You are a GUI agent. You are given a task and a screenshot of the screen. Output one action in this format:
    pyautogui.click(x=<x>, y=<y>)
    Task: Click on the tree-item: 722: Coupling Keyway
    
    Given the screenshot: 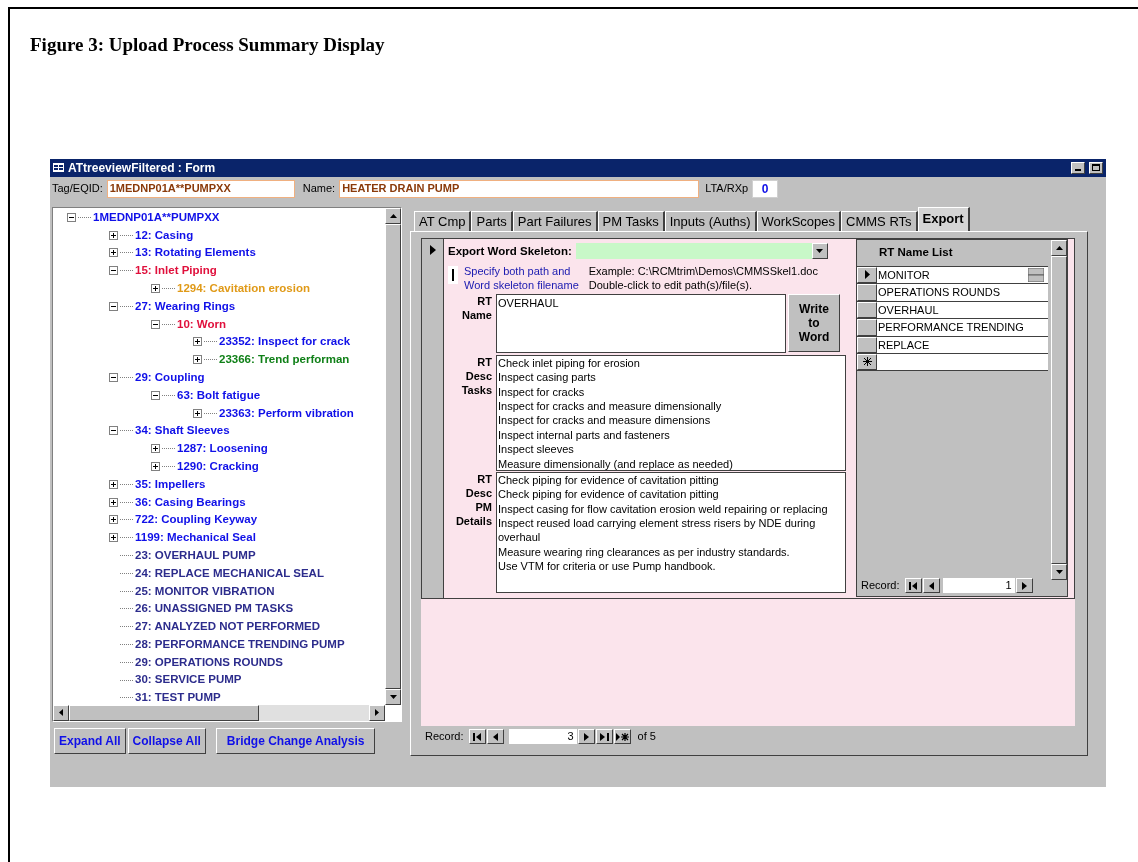 What is the action you would take?
    pyautogui.click(x=196, y=520)
    